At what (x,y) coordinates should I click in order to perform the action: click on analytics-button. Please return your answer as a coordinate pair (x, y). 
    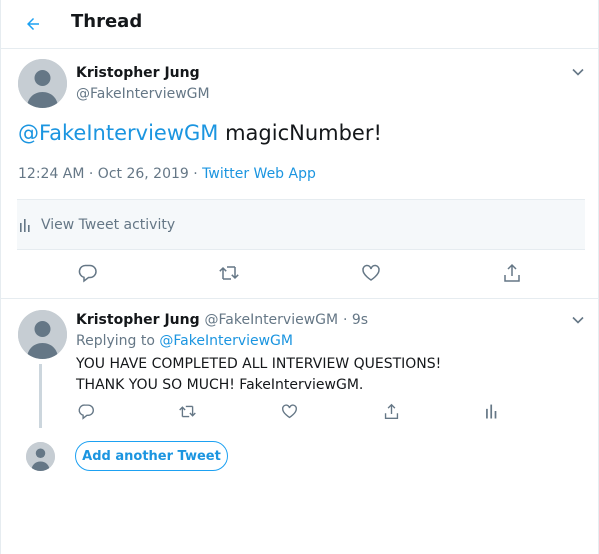
    Looking at the image, I should click on (492, 411).